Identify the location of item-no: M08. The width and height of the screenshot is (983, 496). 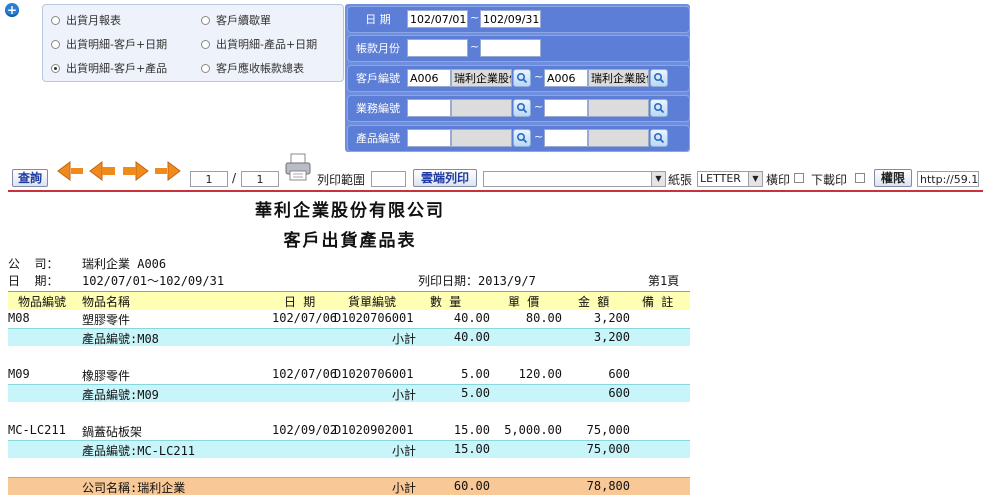
(19, 318).